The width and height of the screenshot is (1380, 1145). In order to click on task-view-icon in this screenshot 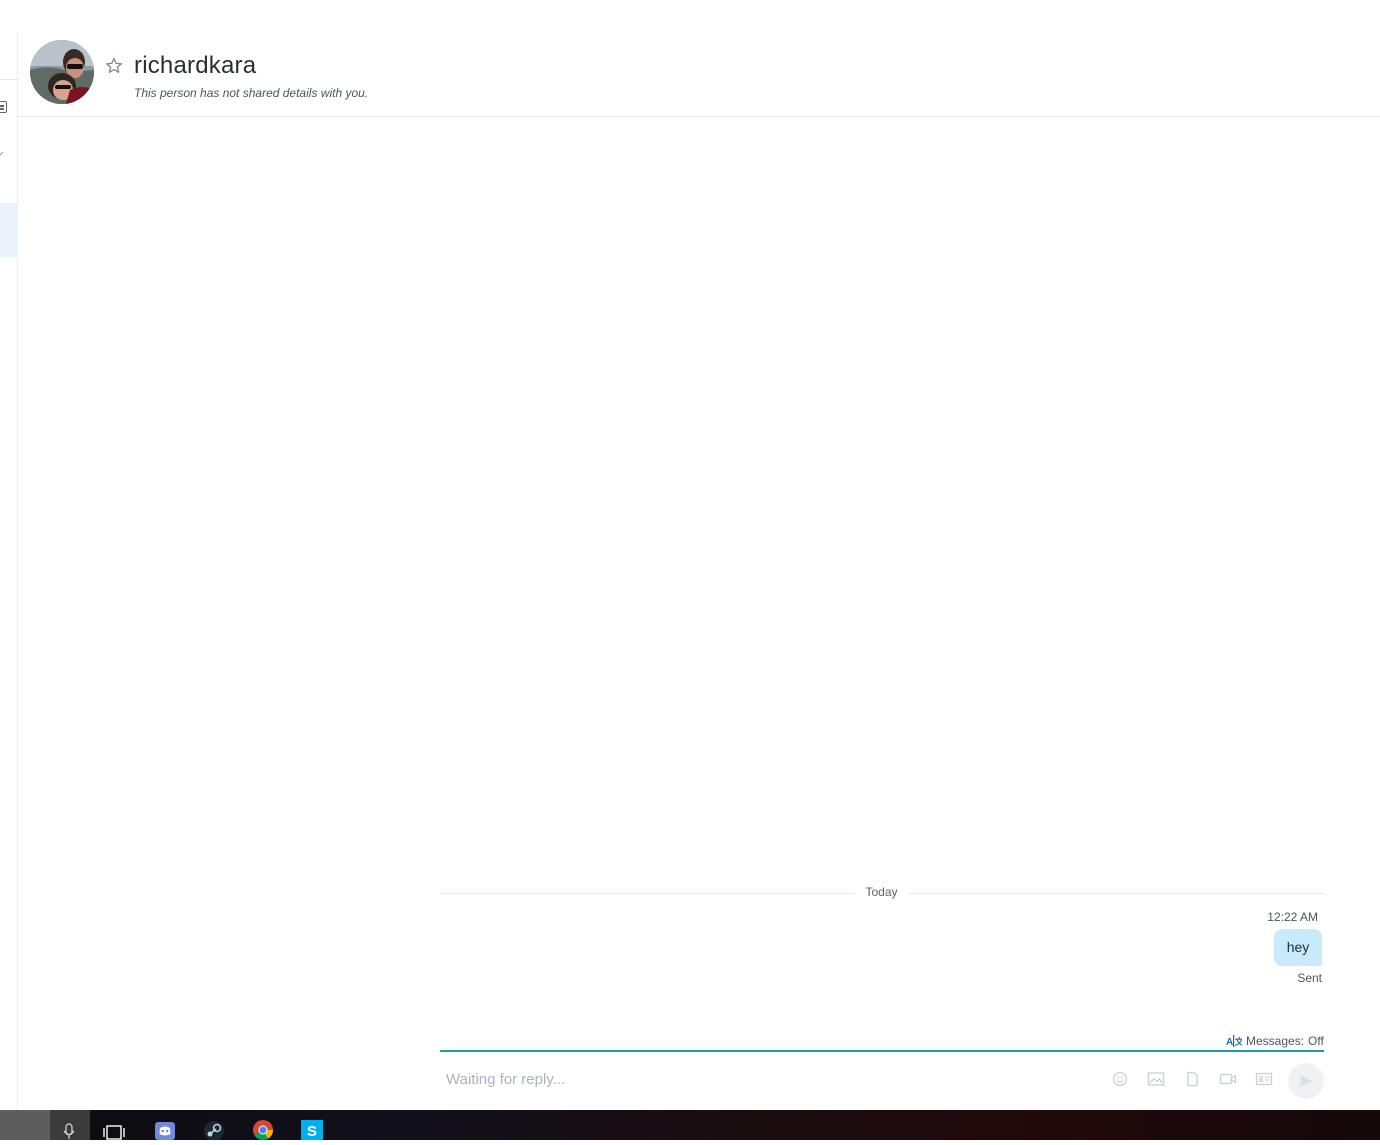, I will do `click(114, 1132)`.